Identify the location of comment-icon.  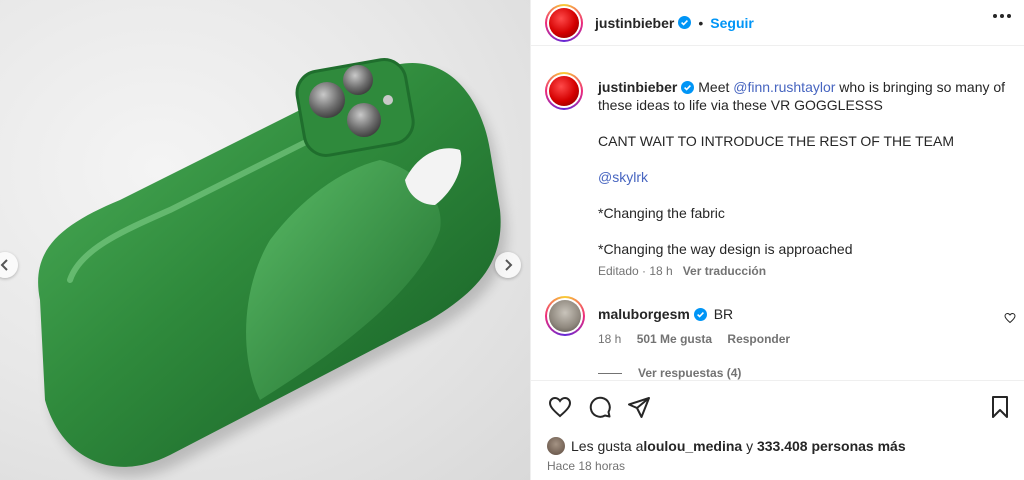
(600, 408).